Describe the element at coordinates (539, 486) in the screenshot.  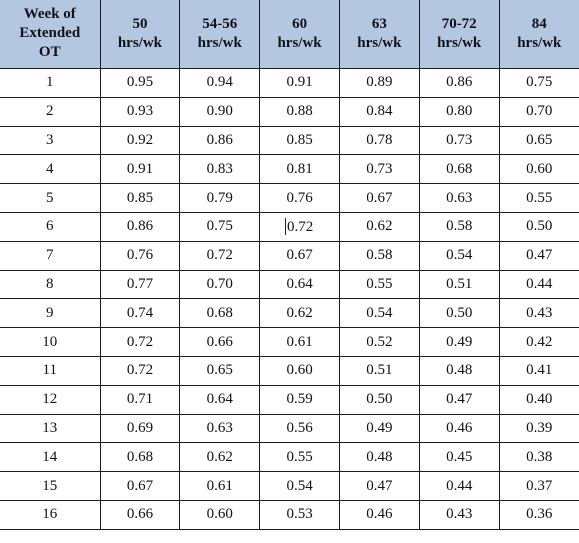
I see `productivity-factor-cell: 0.37` at that location.